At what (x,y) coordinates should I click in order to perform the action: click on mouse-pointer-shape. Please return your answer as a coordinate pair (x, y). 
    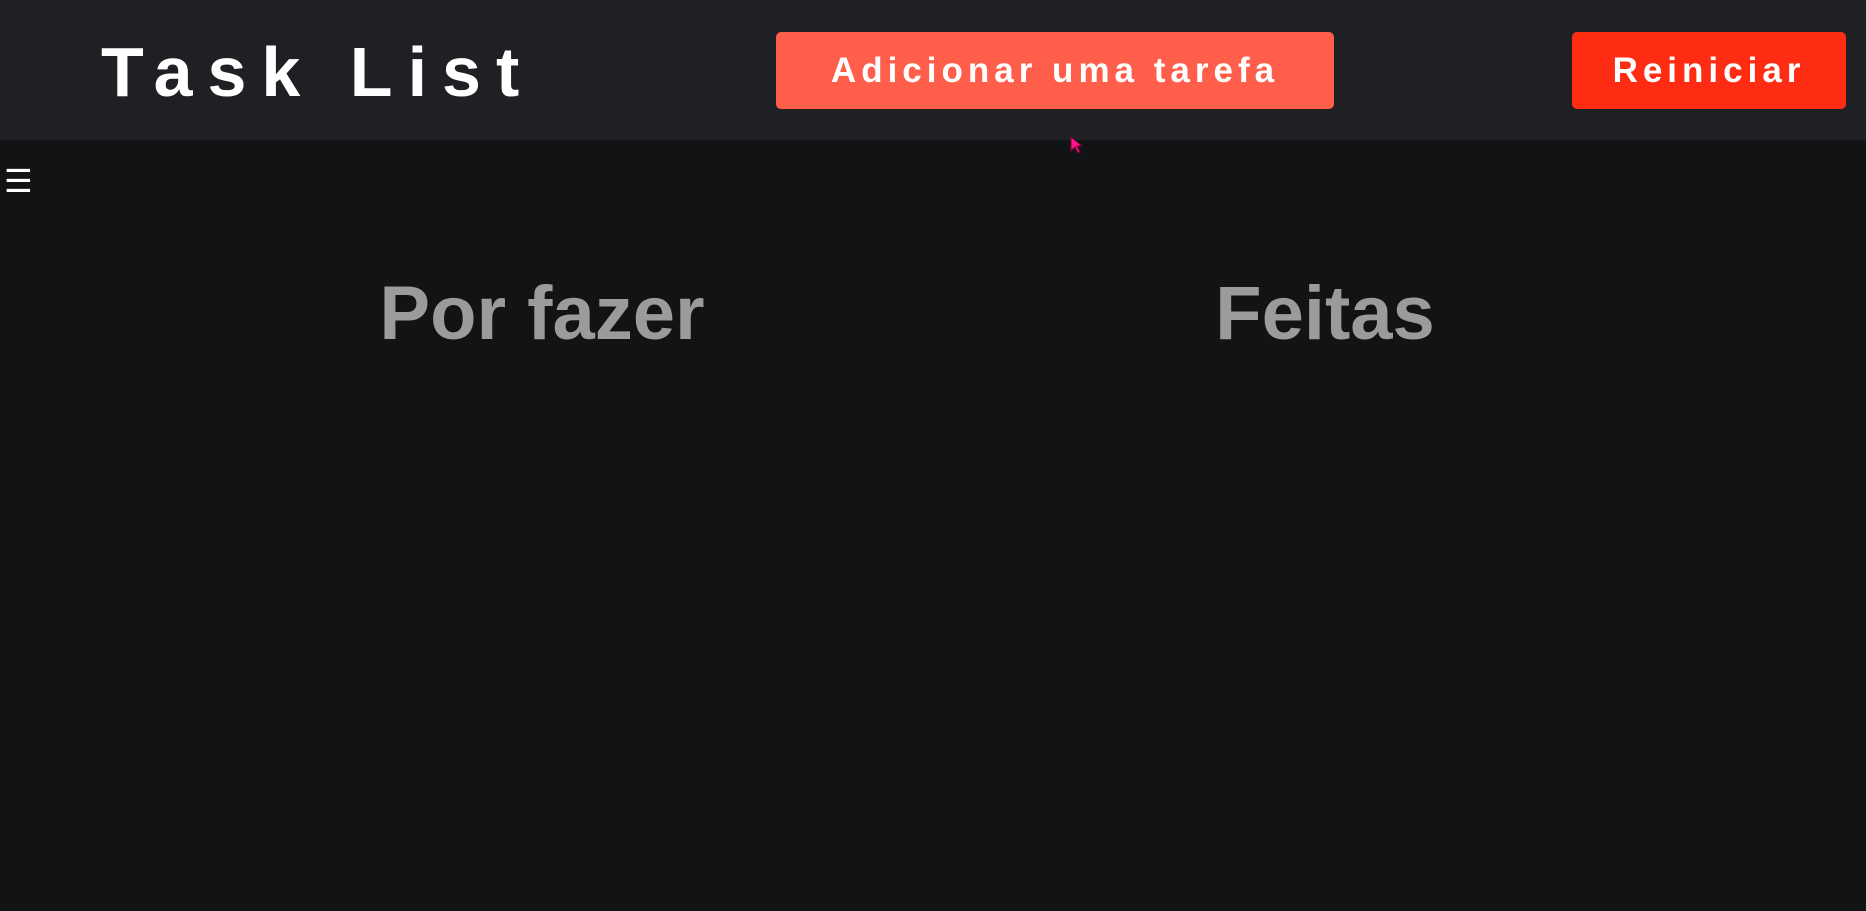
    Looking at the image, I should click on (1077, 145).